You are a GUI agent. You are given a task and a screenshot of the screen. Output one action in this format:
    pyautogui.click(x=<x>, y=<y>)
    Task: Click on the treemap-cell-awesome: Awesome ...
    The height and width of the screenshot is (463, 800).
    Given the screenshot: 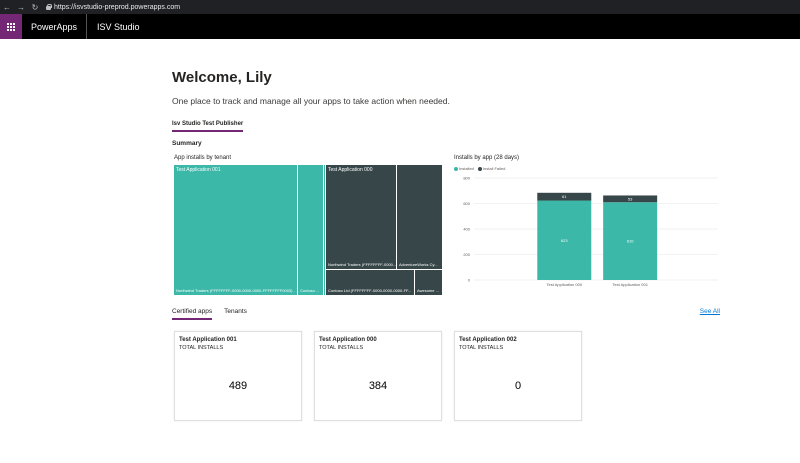 What is the action you would take?
    pyautogui.click(x=428, y=282)
    